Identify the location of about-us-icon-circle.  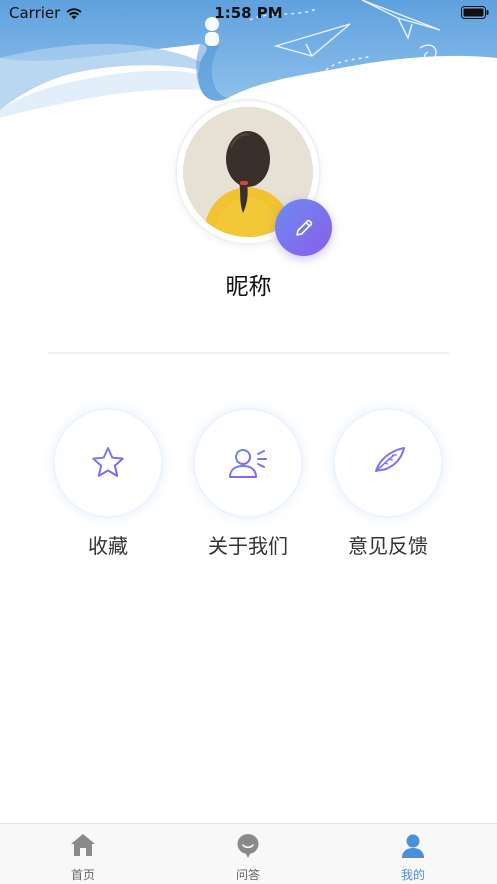
(248, 463).